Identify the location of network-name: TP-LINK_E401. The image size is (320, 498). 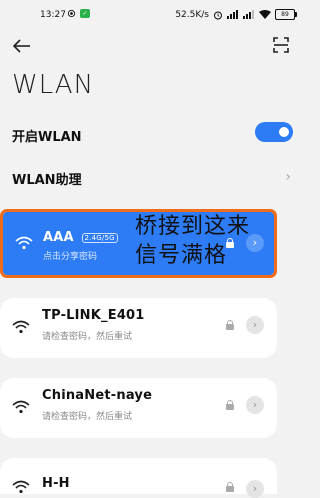
(93, 315).